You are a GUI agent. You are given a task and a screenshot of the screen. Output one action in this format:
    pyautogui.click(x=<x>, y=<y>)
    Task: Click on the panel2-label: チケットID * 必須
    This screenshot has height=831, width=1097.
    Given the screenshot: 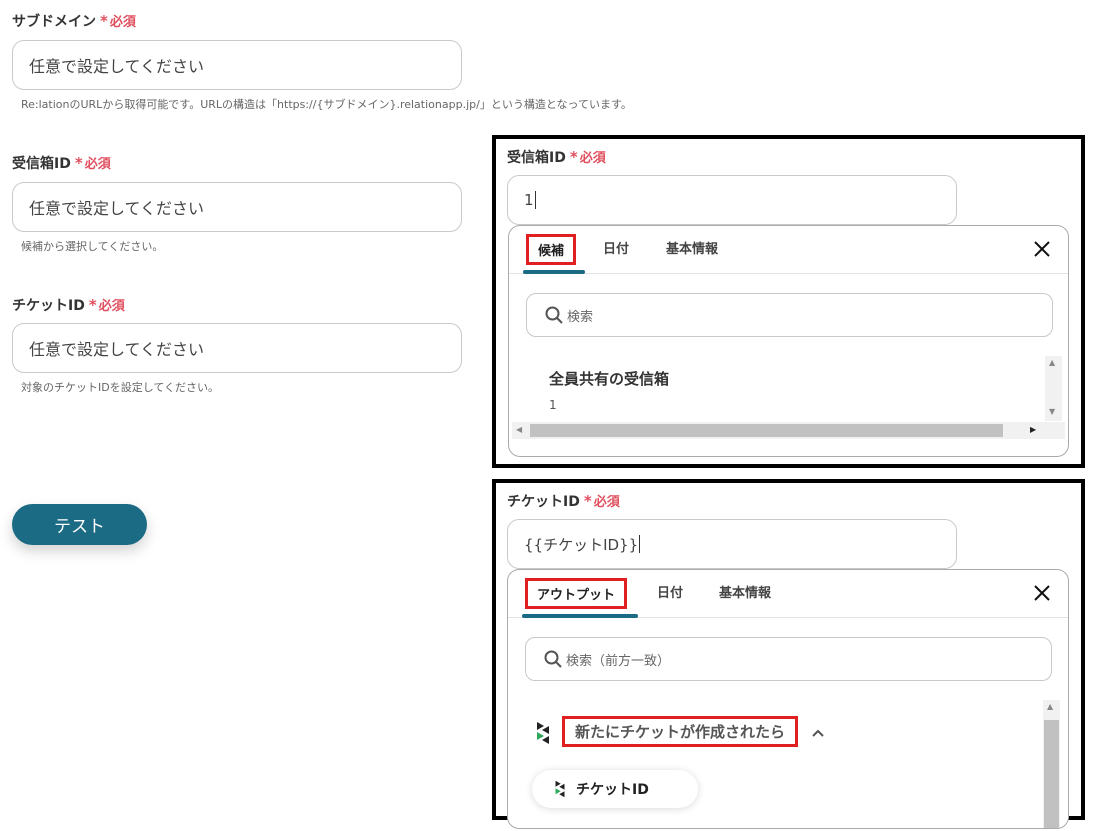 What is the action you would take?
    pyautogui.click(x=563, y=501)
    